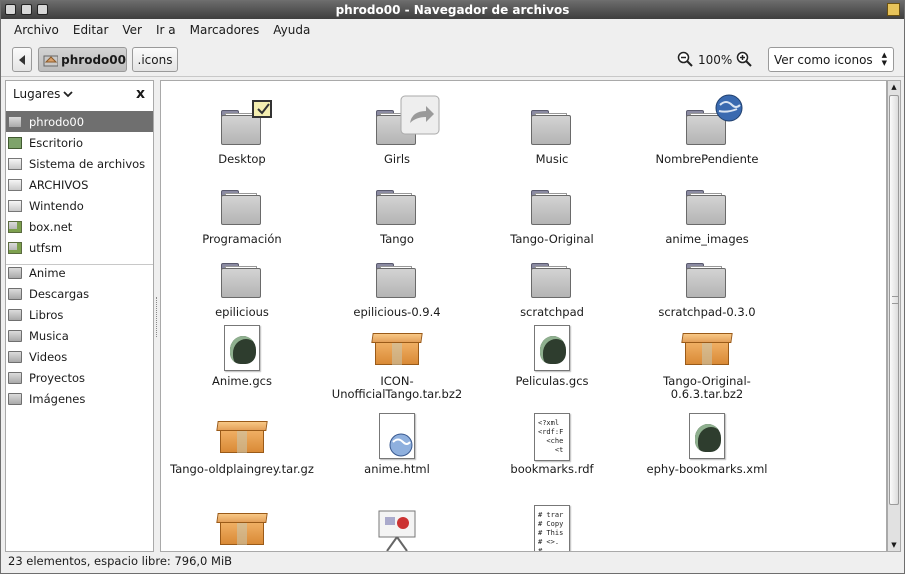 The height and width of the screenshot is (574, 905). I want to click on vertical-scrollbar: ▲ ▼, so click(894, 316).